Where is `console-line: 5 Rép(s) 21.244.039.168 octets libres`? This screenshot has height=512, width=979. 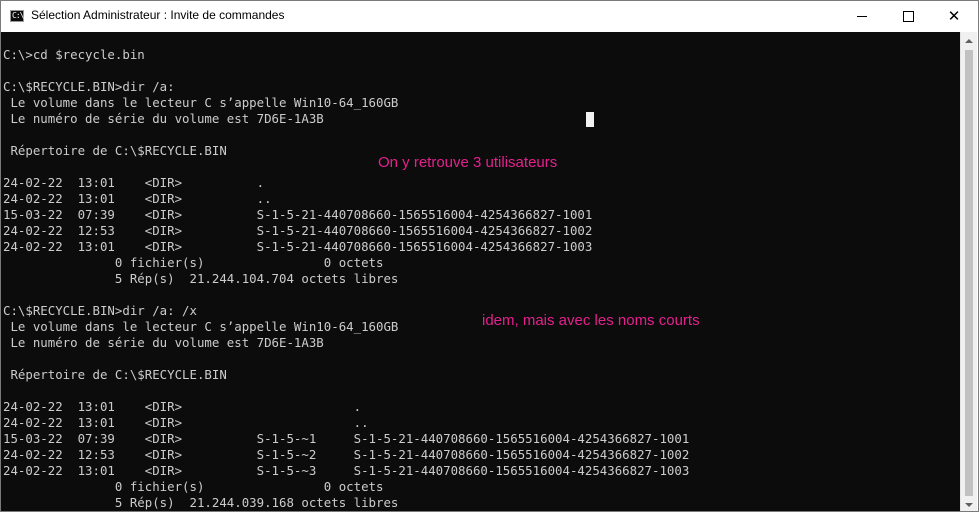
console-line: 5 Rép(s) 21.244.039.168 octets libres is located at coordinates (201, 502).